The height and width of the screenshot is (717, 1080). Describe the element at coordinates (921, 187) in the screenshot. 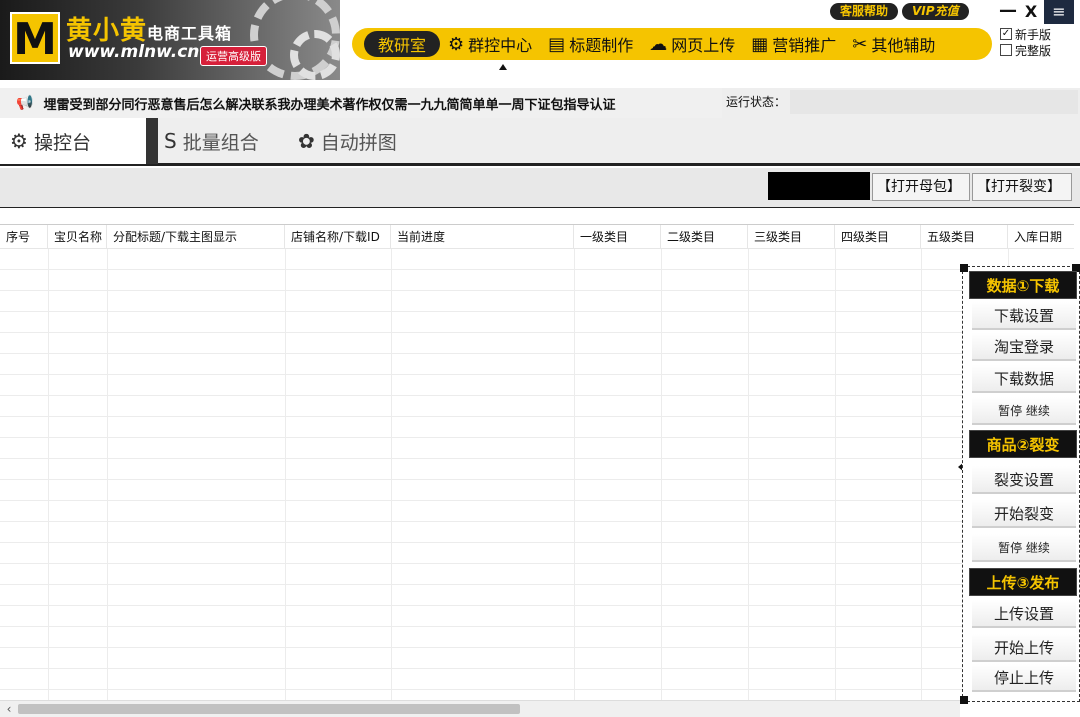

I see `open-mother-package-button: 【打开母包】` at that location.